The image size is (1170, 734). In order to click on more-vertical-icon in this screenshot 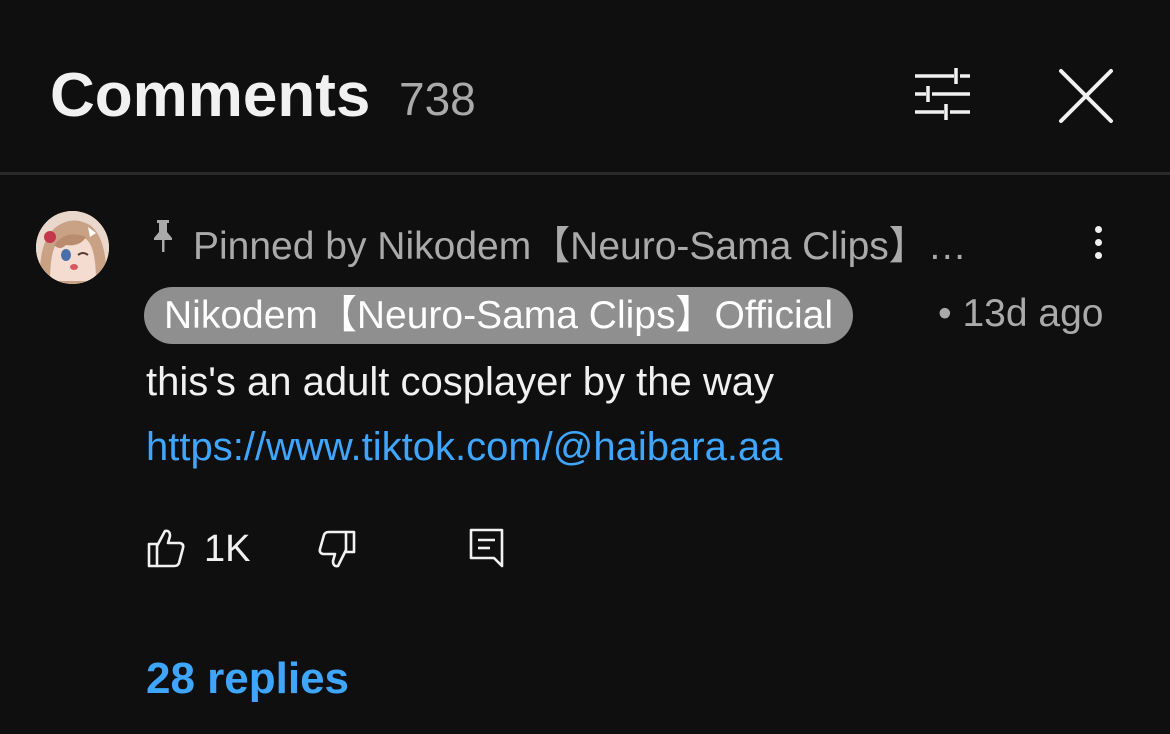, I will do `click(1098, 242)`.